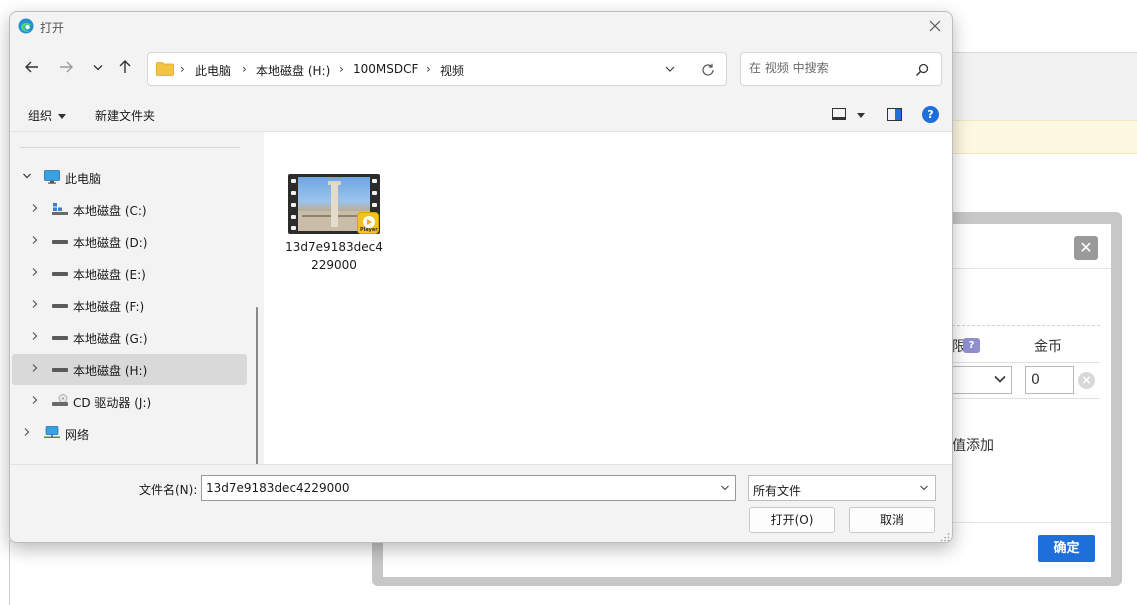 The width and height of the screenshot is (1137, 605). I want to click on forward-arrow-icon, so click(66, 67).